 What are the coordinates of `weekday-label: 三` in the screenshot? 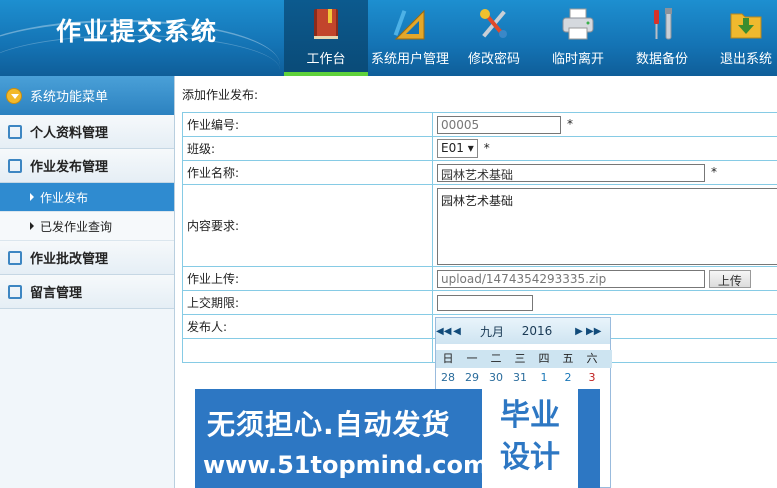 It's located at (520, 358).